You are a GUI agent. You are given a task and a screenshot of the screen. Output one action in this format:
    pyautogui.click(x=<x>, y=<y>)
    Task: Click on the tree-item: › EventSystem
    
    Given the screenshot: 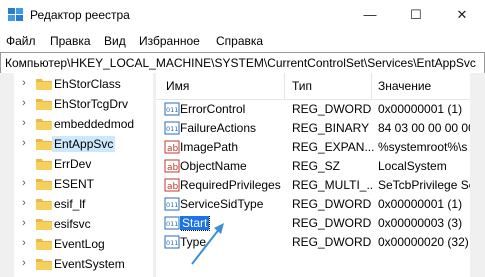 What is the action you would take?
    pyautogui.click(x=76, y=264)
    